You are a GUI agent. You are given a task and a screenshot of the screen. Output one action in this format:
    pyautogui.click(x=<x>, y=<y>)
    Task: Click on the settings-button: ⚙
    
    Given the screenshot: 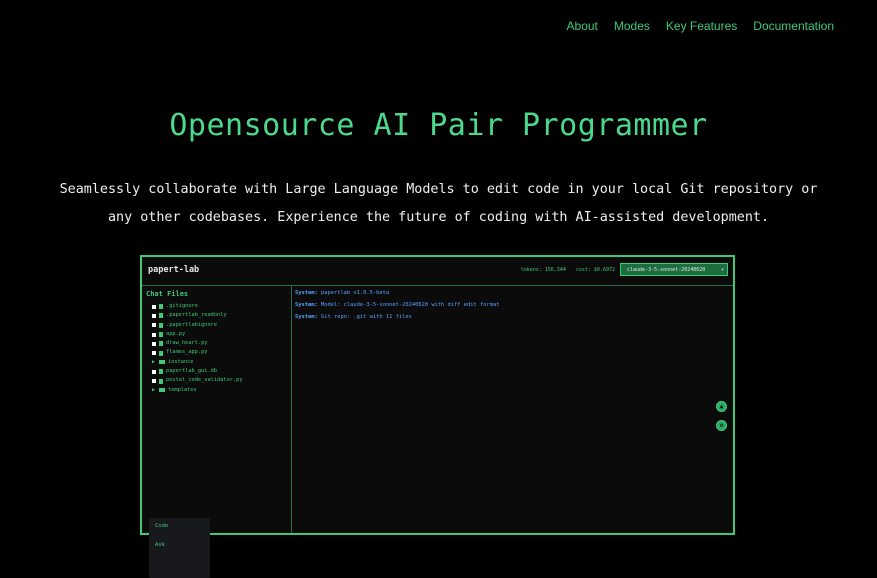 What is the action you would take?
    pyautogui.click(x=721, y=425)
    